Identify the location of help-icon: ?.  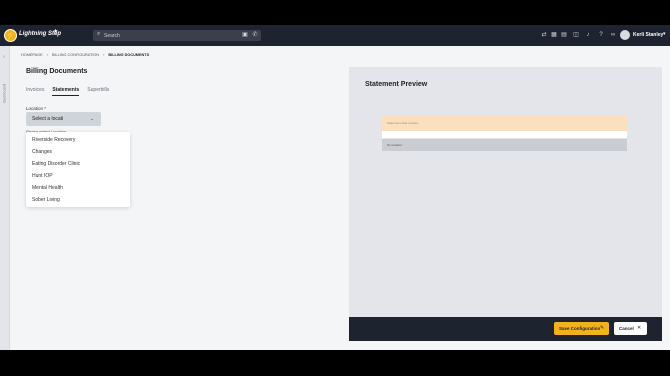
(601, 35).